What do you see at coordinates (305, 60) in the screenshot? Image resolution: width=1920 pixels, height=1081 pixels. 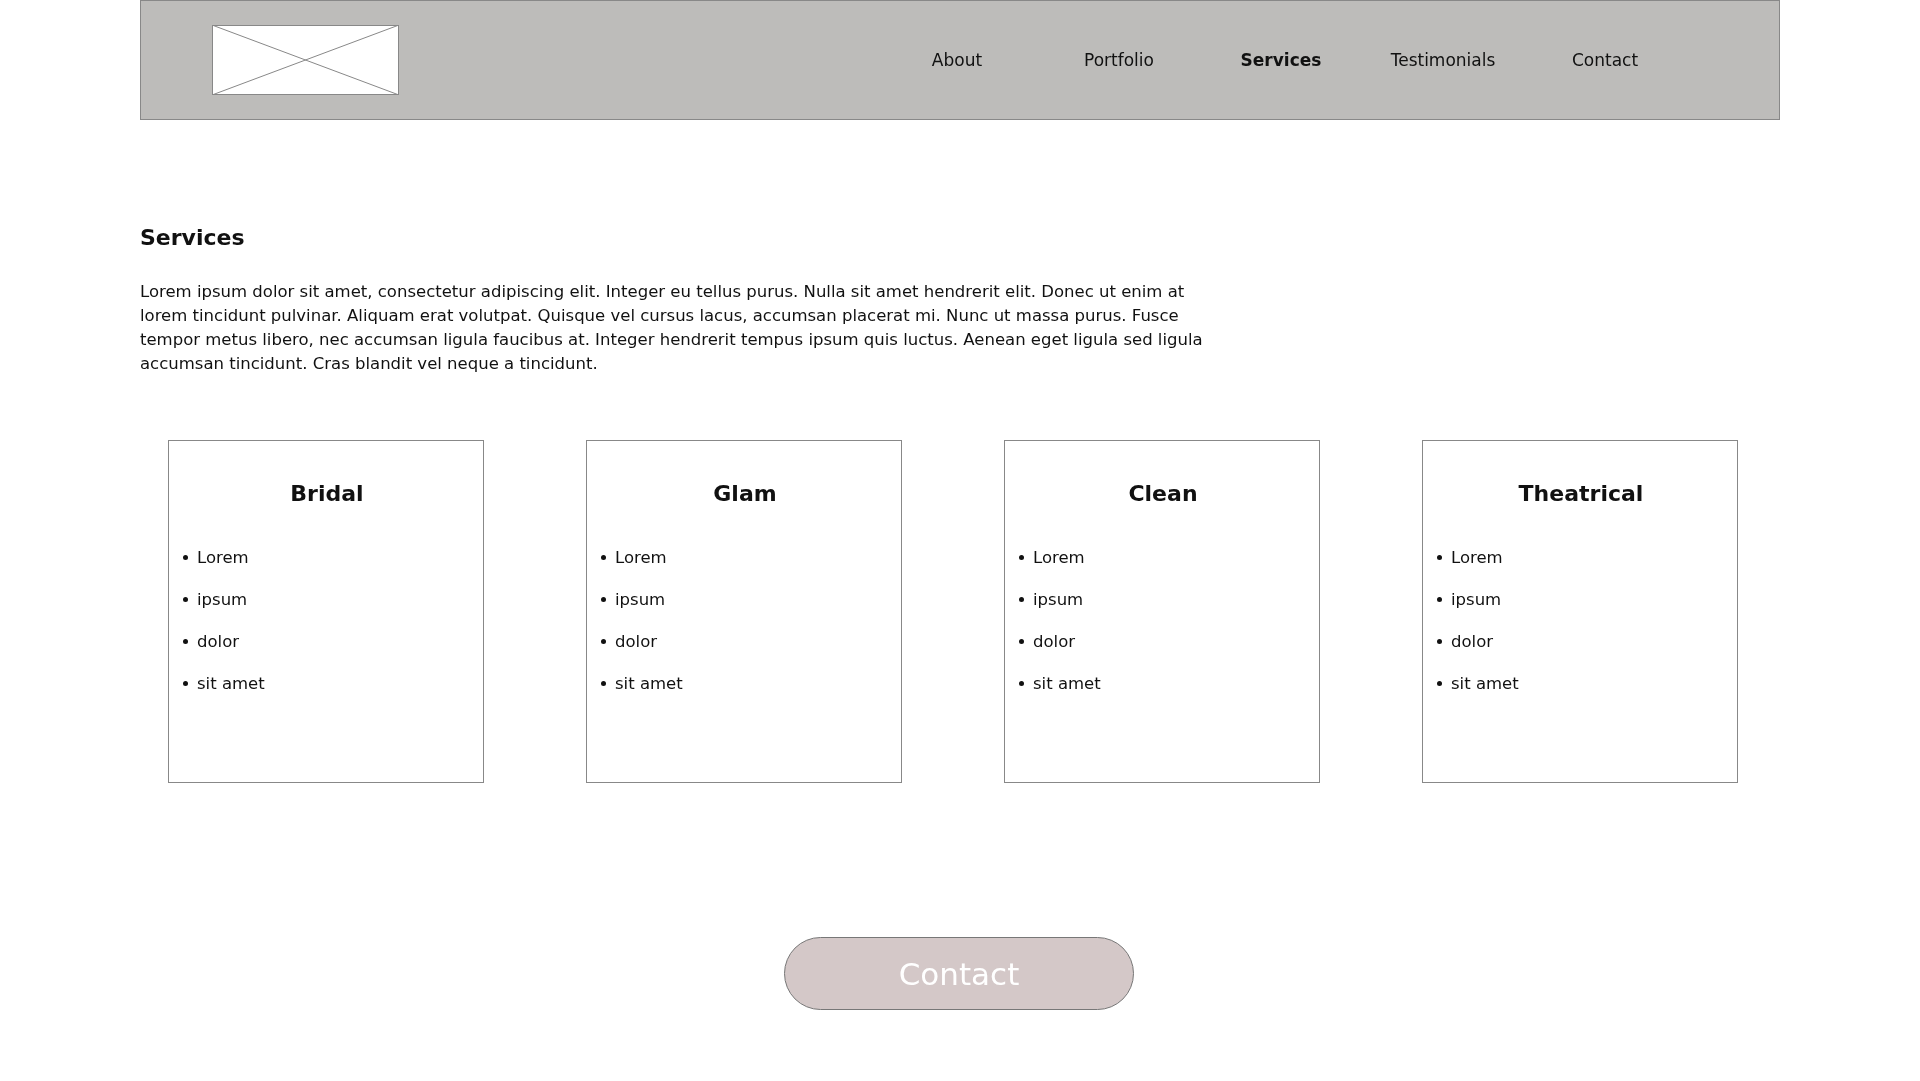 I see `image-placeholder-icon` at bounding box center [305, 60].